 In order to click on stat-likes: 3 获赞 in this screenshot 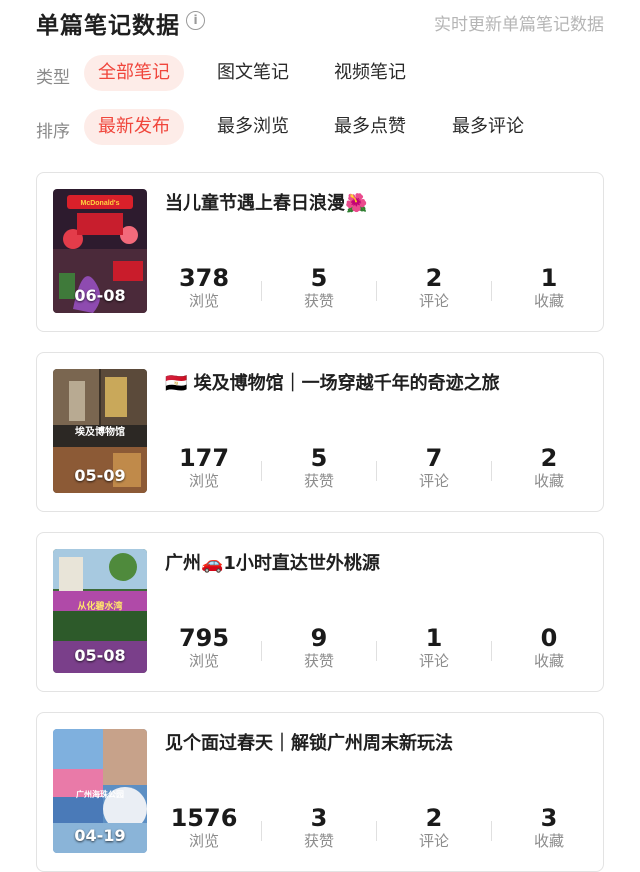, I will do `click(318, 827)`.